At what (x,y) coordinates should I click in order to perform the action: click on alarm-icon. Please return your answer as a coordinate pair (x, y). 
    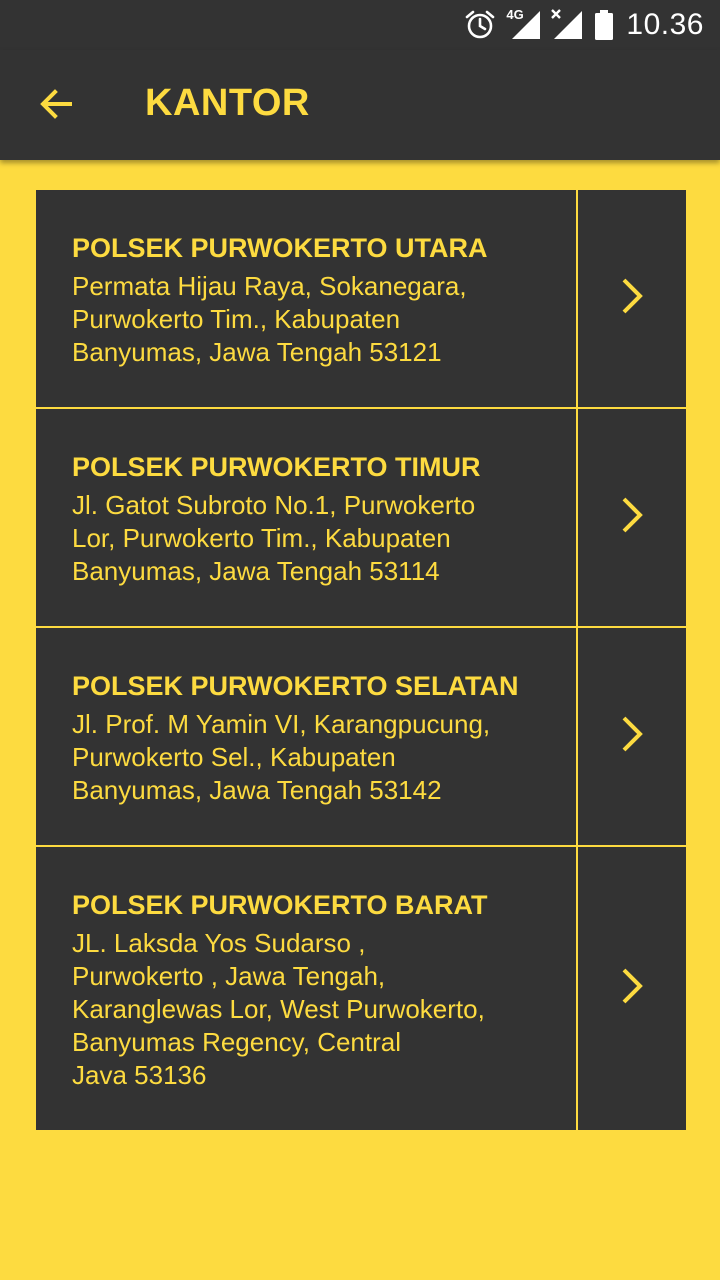
    Looking at the image, I should click on (480, 25).